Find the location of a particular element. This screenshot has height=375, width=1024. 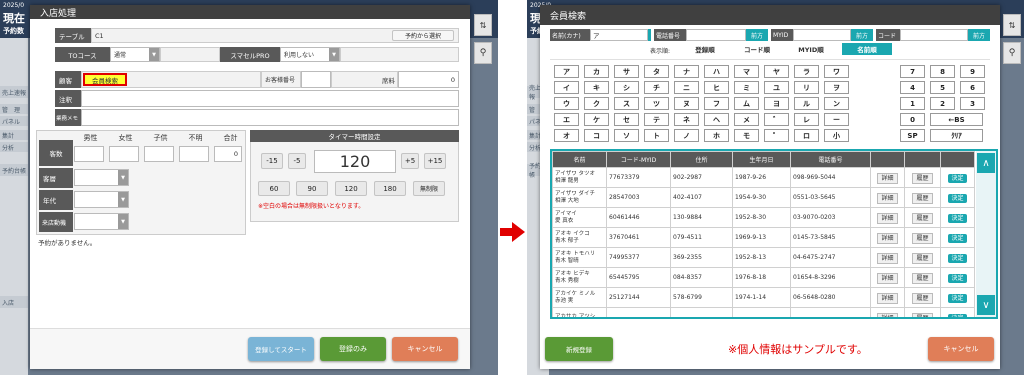

kana-key: 小 is located at coordinates (836, 135).